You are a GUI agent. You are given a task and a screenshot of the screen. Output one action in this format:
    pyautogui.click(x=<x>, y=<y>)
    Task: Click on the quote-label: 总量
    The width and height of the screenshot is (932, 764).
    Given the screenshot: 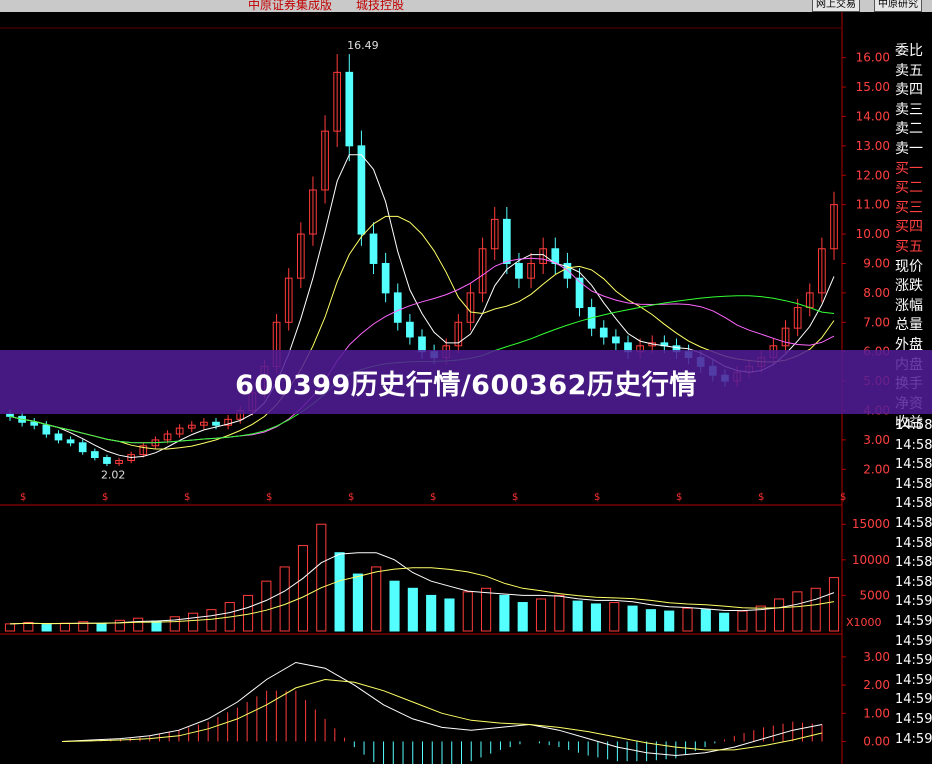 What is the action you would take?
    pyautogui.click(x=909, y=325)
    